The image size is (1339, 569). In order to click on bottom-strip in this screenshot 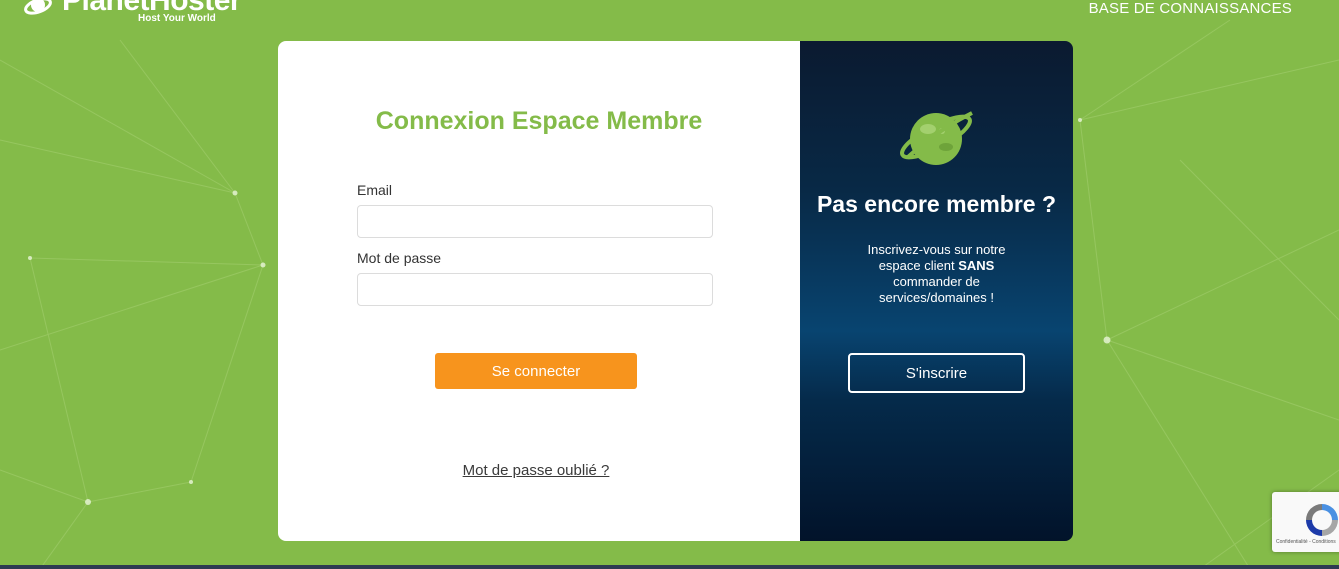, I will do `click(669, 567)`.